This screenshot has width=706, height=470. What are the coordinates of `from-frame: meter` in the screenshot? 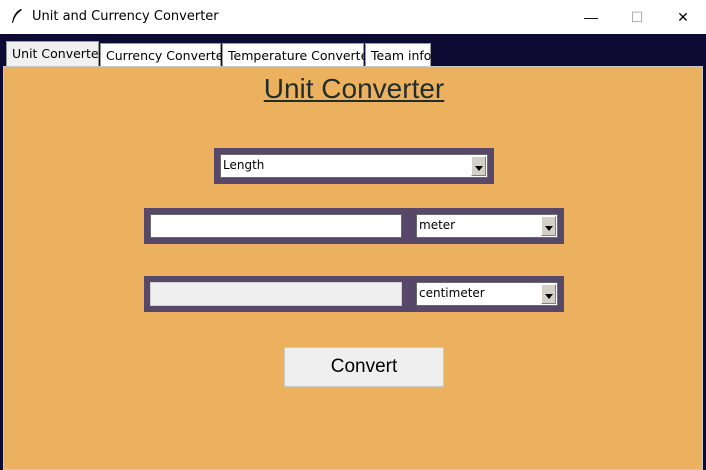 It's located at (354, 226).